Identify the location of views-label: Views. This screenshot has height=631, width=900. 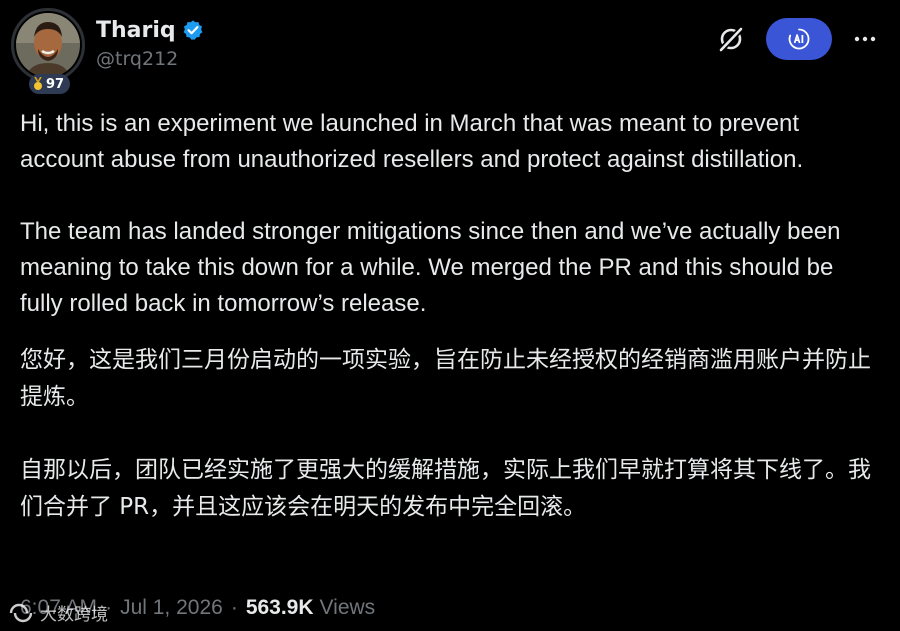
(347, 607).